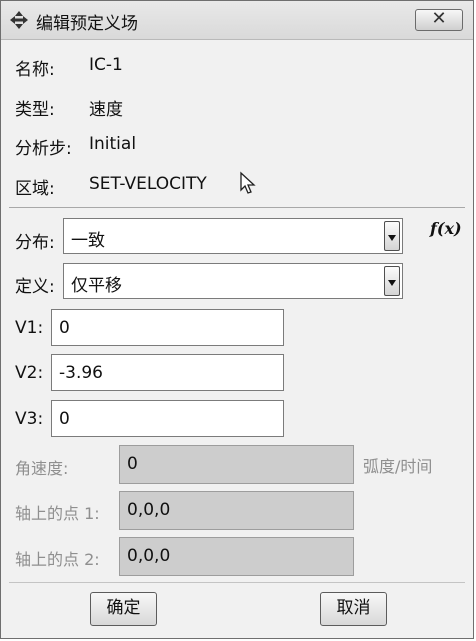  What do you see at coordinates (35, 110) in the screenshot?
I see `type-label: 类型:` at bounding box center [35, 110].